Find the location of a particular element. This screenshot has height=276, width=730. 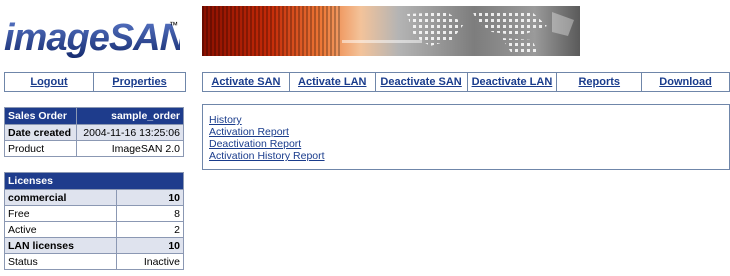

sales-order-header-value: sample_order is located at coordinates (130, 116).